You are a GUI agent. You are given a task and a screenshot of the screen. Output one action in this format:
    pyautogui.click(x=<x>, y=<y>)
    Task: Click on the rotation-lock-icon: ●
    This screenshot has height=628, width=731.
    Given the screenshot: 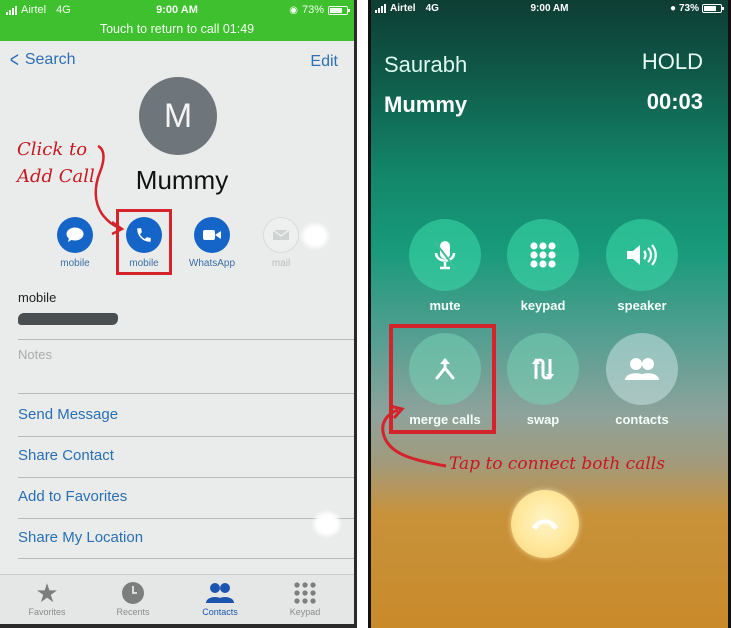 What is the action you would take?
    pyautogui.click(x=672, y=8)
    